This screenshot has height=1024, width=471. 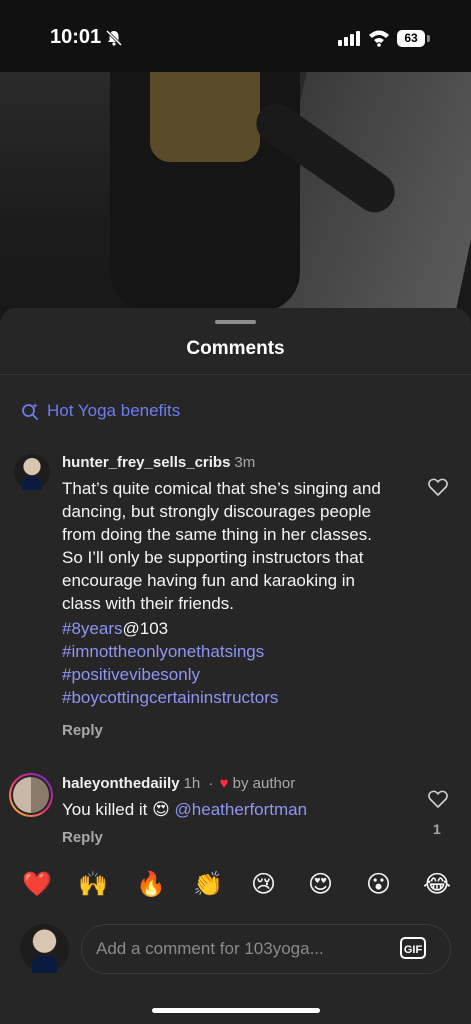 What do you see at coordinates (378, 884) in the screenshot?
I see `emoji-surprised-button: 😮` at bounding box center [378, 884].